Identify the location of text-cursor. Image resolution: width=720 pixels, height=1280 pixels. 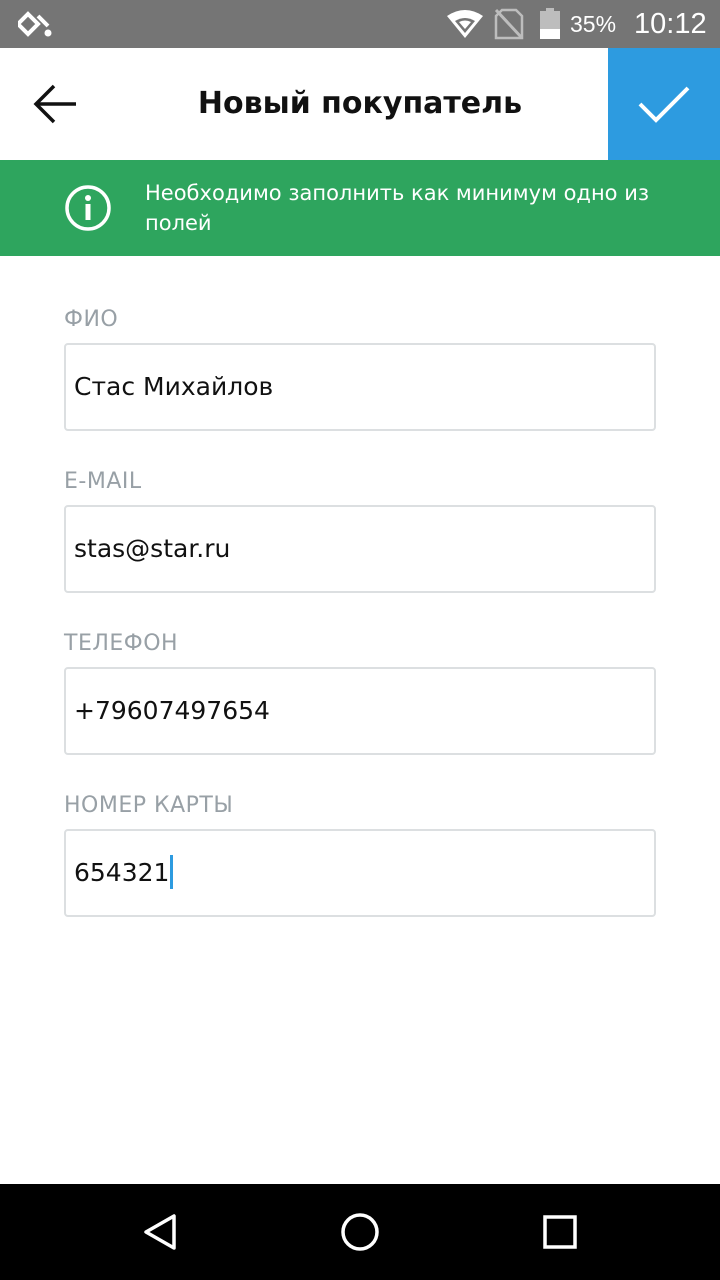
(172, 872).